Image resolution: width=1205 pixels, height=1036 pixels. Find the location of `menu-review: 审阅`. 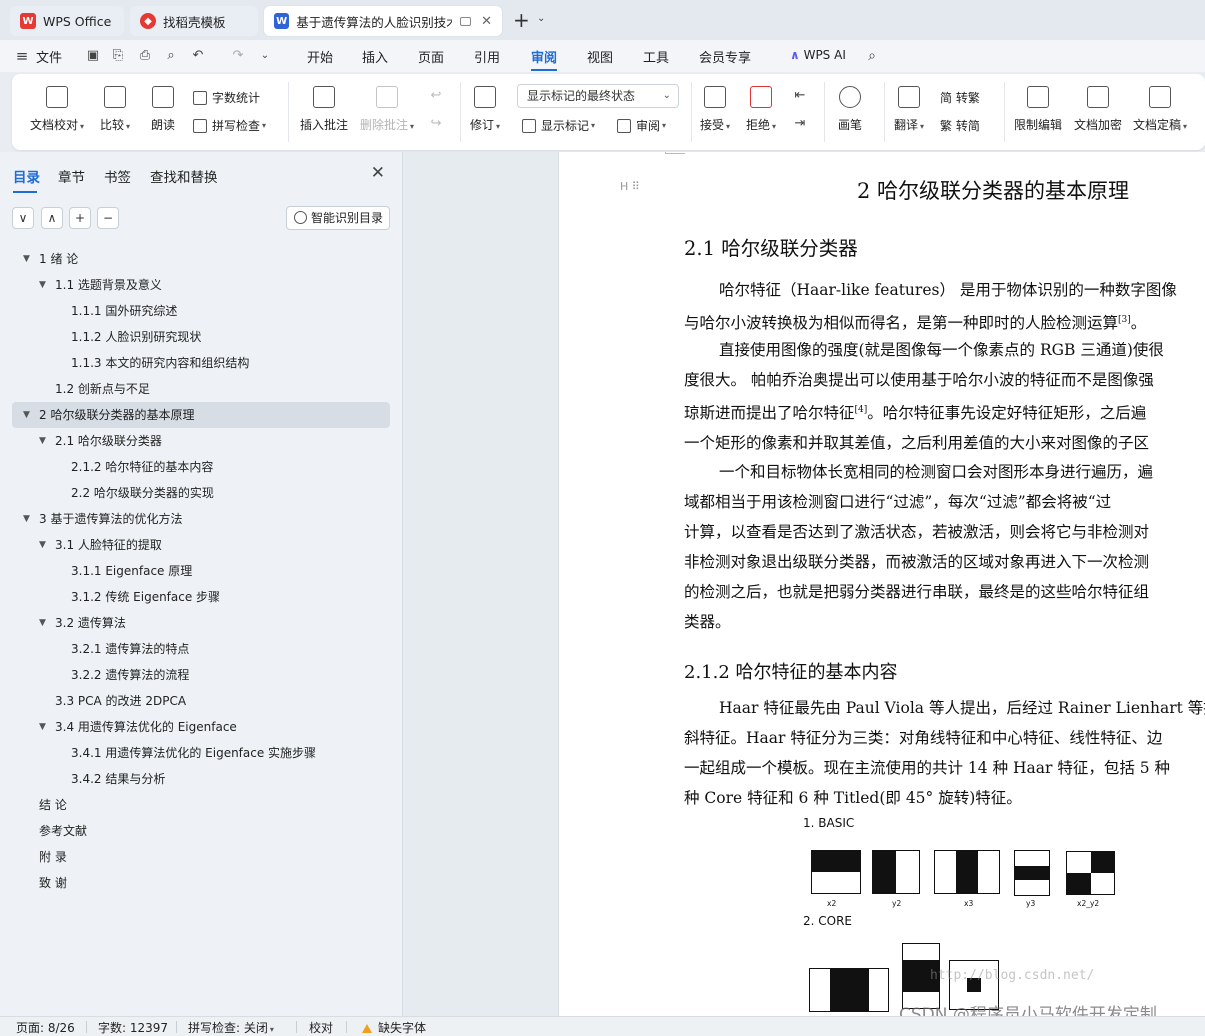

menu-review: 审阅 is located at coordinates (544, 59).